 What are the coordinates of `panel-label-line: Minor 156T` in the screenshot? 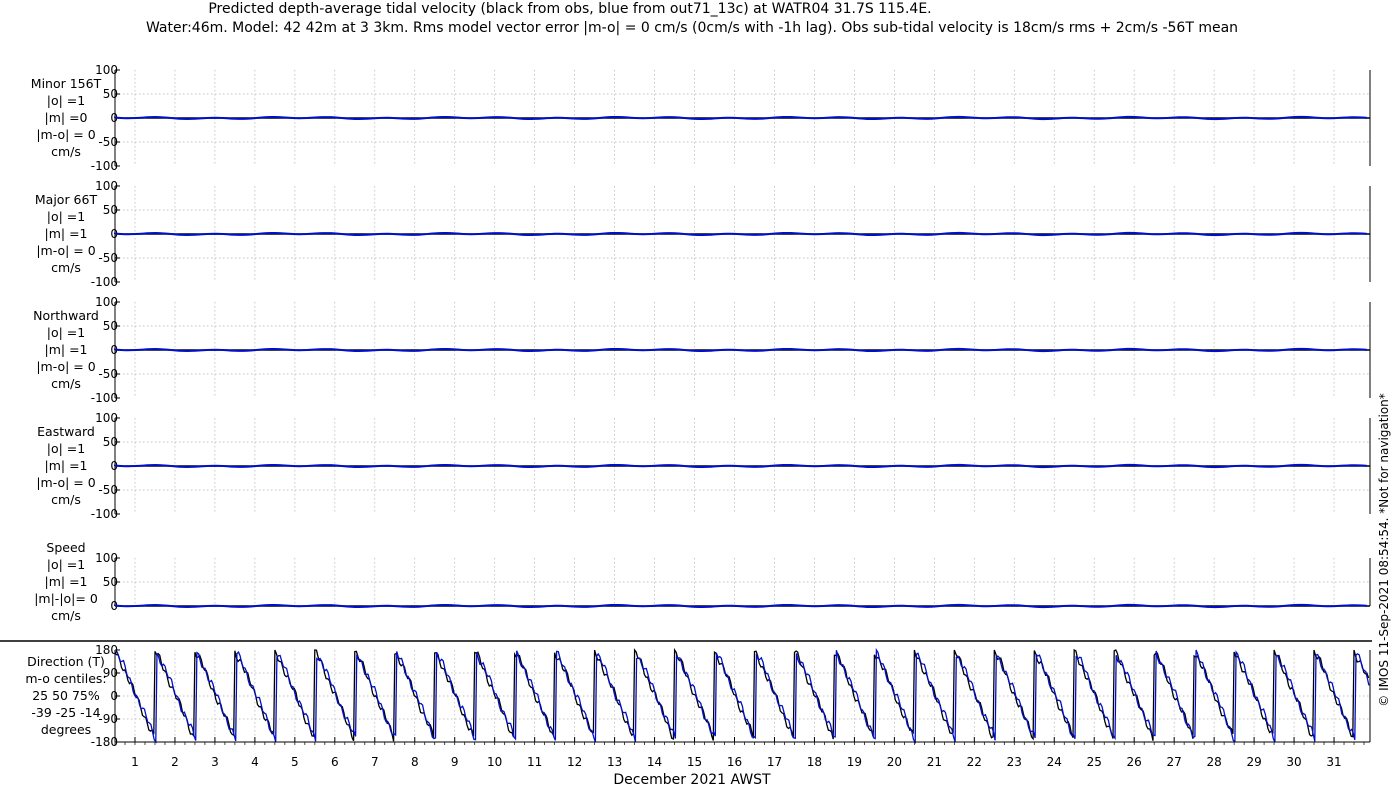 It's located at (66, 83).